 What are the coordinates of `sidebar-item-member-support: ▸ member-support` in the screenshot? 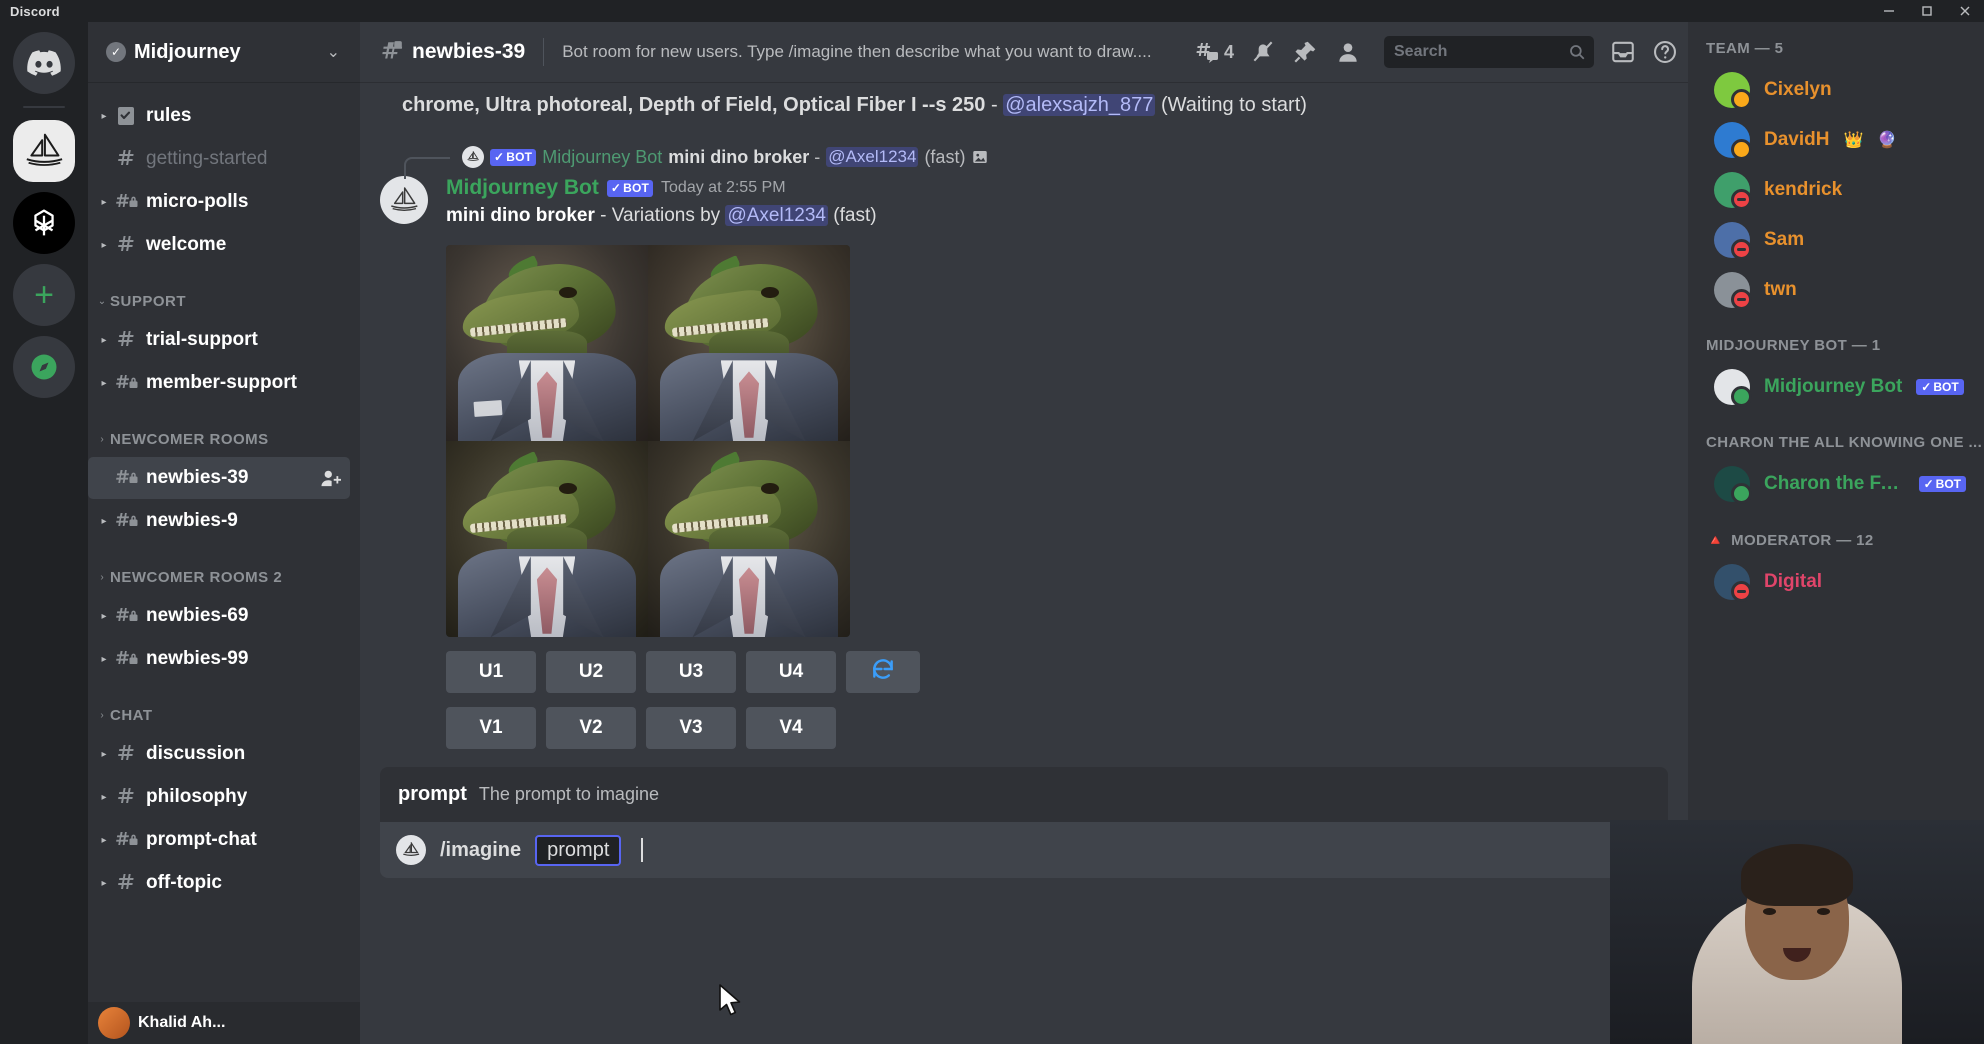 It's located at (219, 383).